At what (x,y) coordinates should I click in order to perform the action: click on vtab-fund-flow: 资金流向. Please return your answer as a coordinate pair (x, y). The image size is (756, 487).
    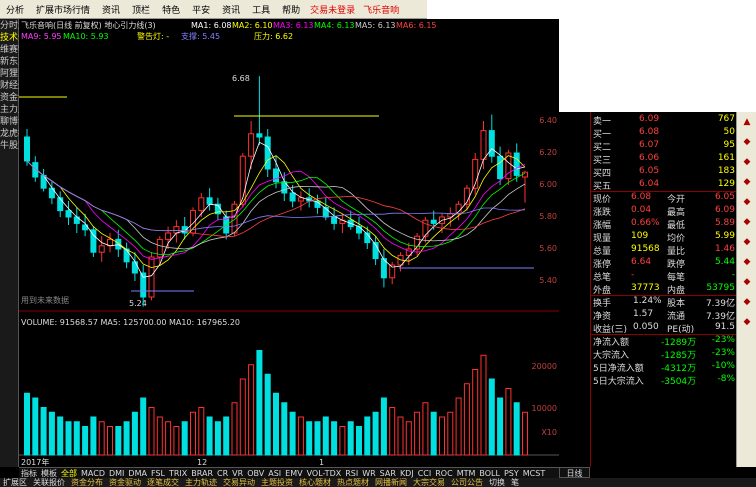
    Looking at the image, I should click on (18, 98).